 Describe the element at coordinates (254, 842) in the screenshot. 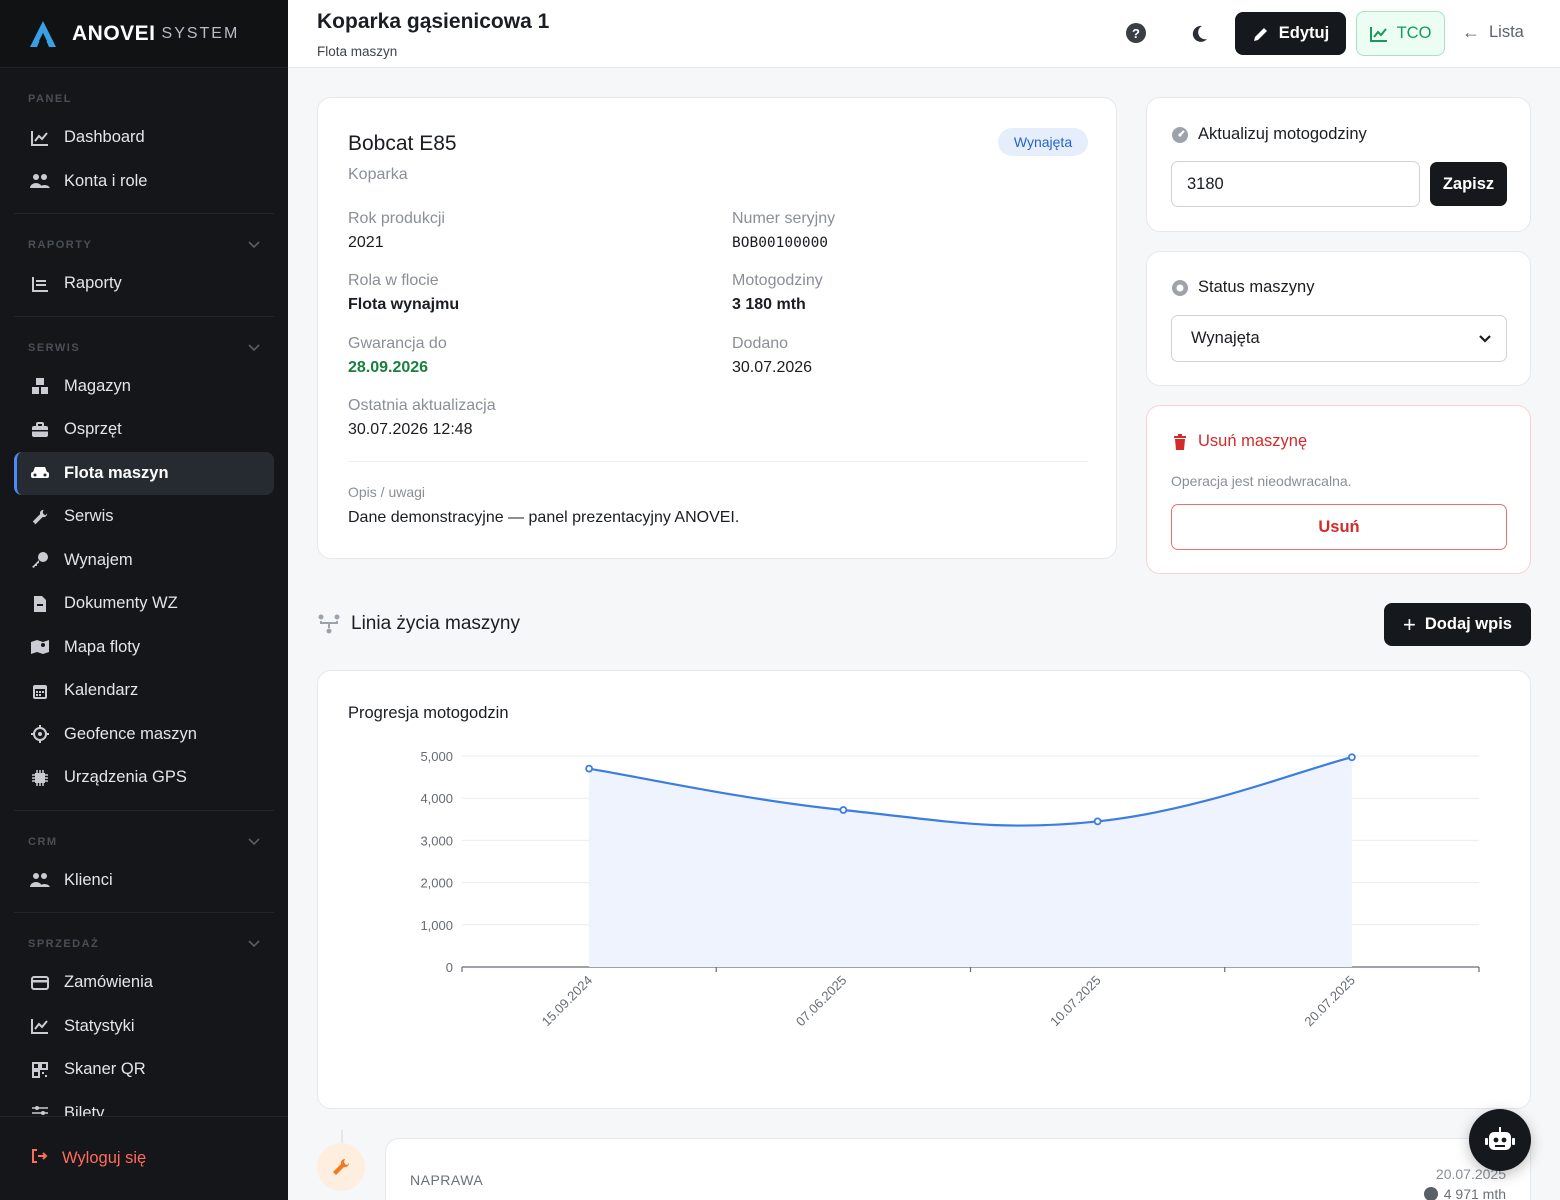

I see `chevron-down-icon` at that location.